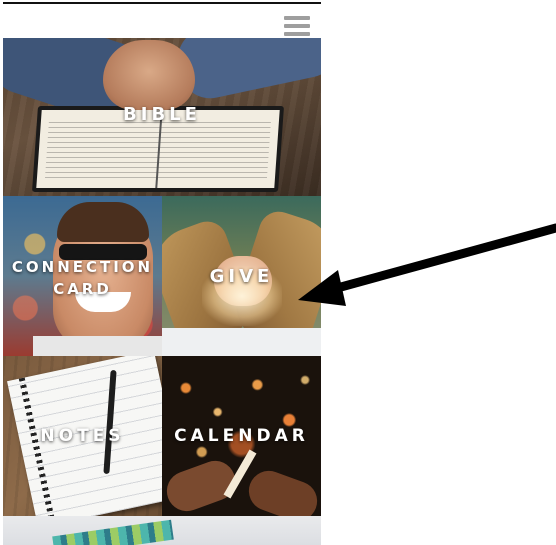  I want to click on connection-card-tile-label: CONNECTION CARD, so click(82, 278).